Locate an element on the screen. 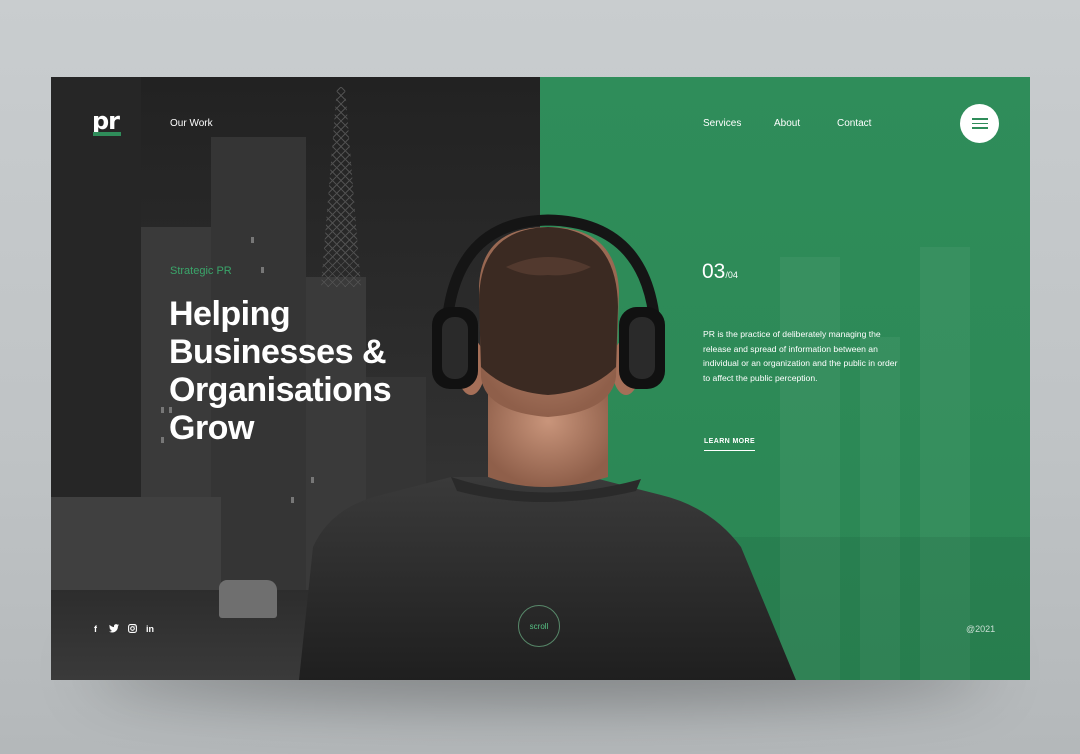 This screenshot has width=1080, height=754. headline-line: Businesses & is located at coordinates (278, 352).